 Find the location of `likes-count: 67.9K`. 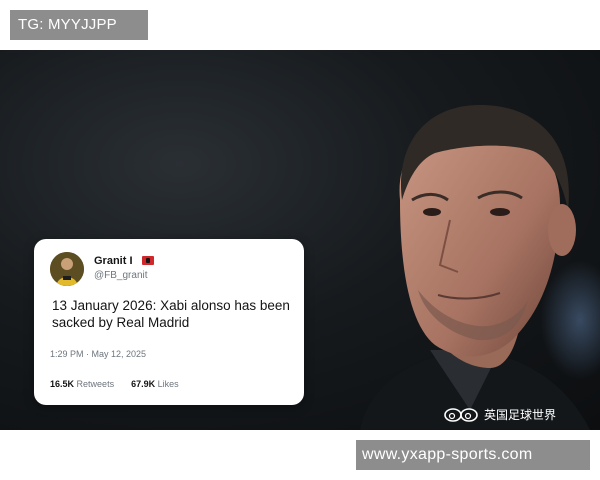

likes-count: 67.9K is located at coordinates (143, 384).